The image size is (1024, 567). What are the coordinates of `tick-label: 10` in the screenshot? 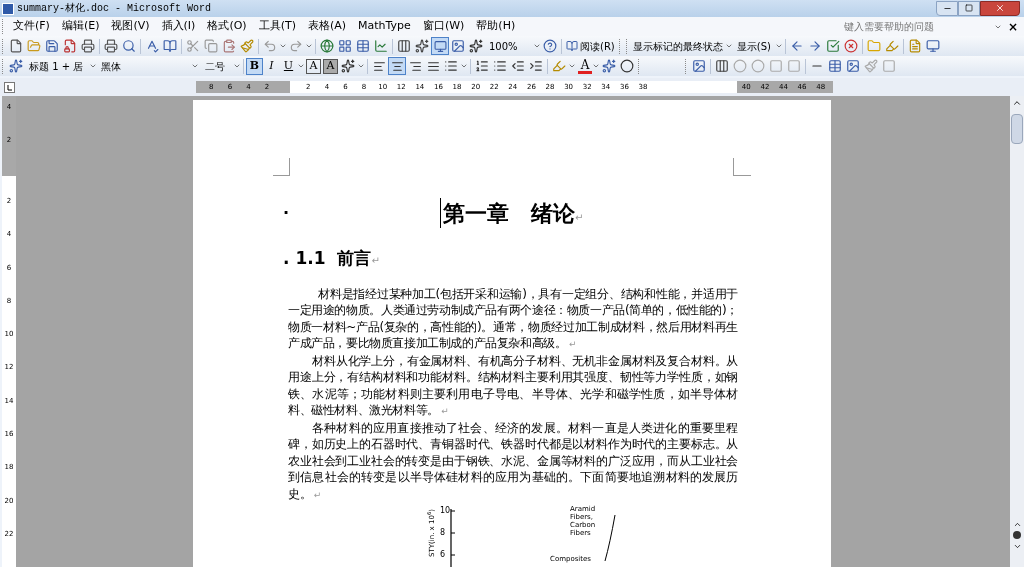 It's located at (445, 511).